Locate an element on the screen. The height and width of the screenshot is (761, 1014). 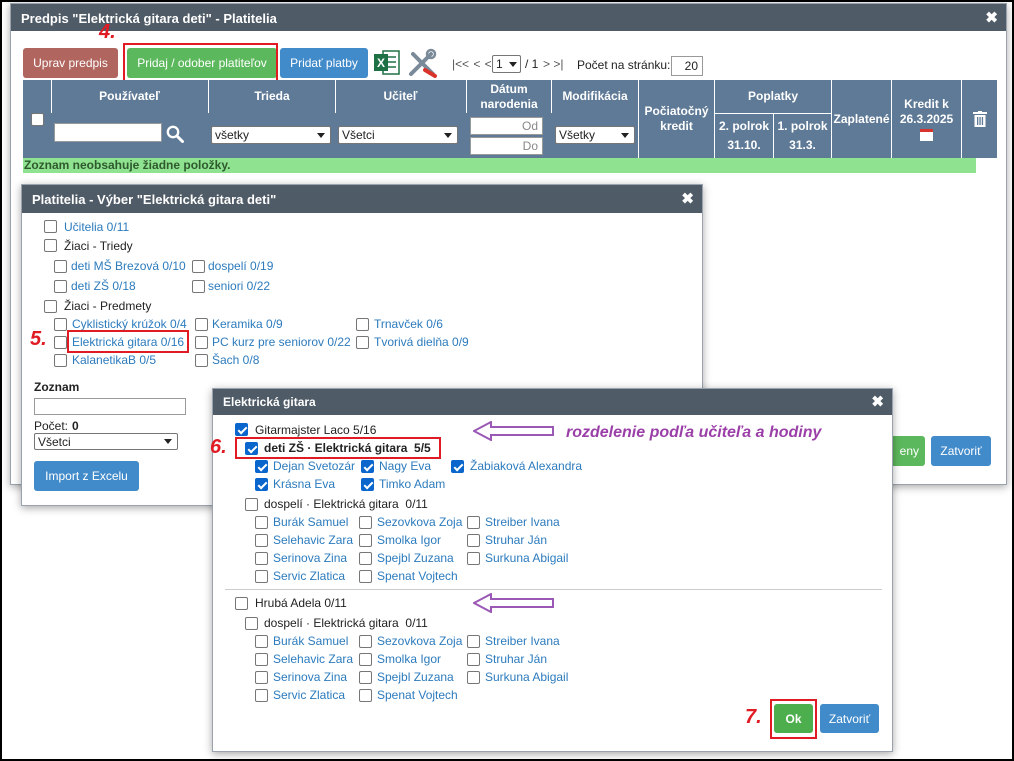
student-link: Timko Adam is located at coordinates (412, 484).